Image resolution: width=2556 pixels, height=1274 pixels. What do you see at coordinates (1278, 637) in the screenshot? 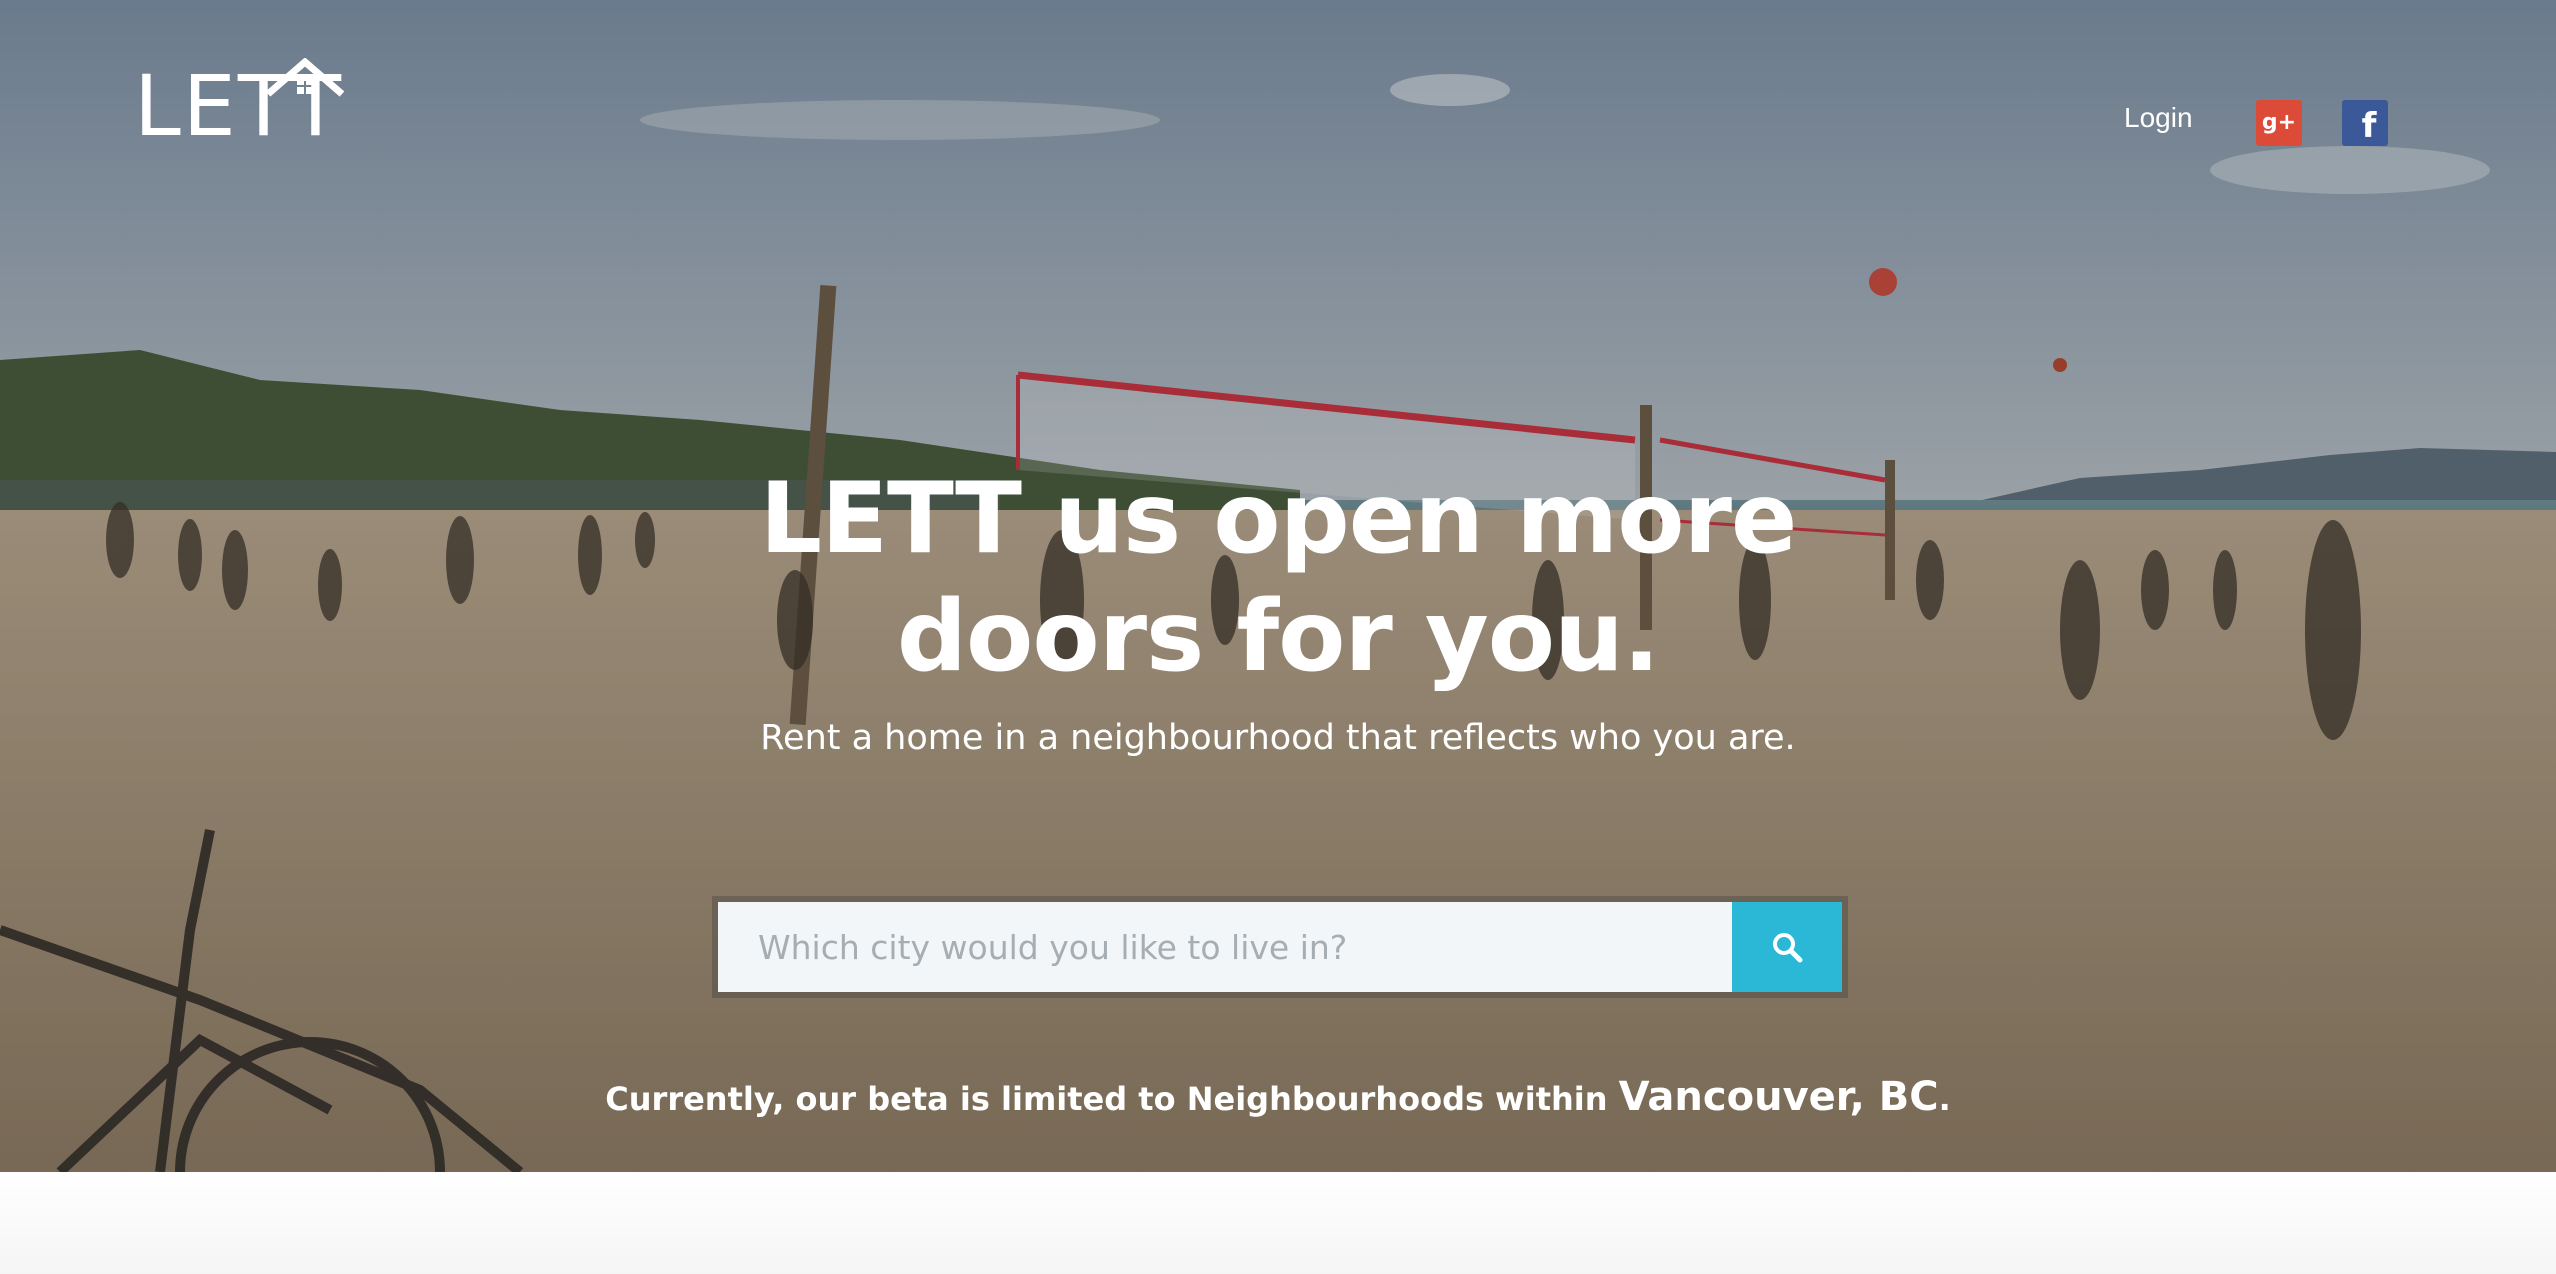
I see `headline-line-2: doors for you.` at bounding box center [1278, 637].